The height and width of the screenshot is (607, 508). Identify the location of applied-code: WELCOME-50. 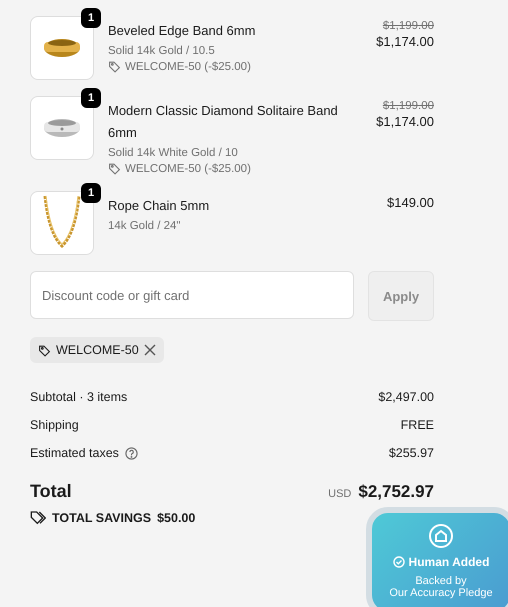
(97, 350).